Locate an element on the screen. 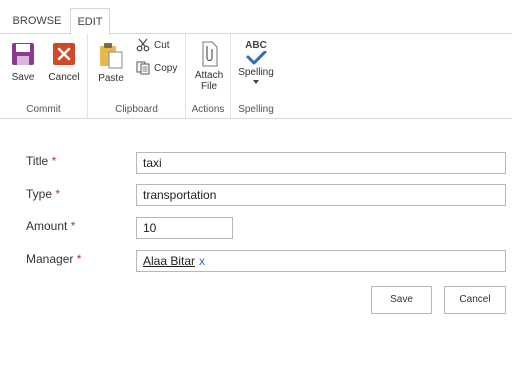  ribbon-spelling-button: ABC Spelling is located at coordinates (256, 62).